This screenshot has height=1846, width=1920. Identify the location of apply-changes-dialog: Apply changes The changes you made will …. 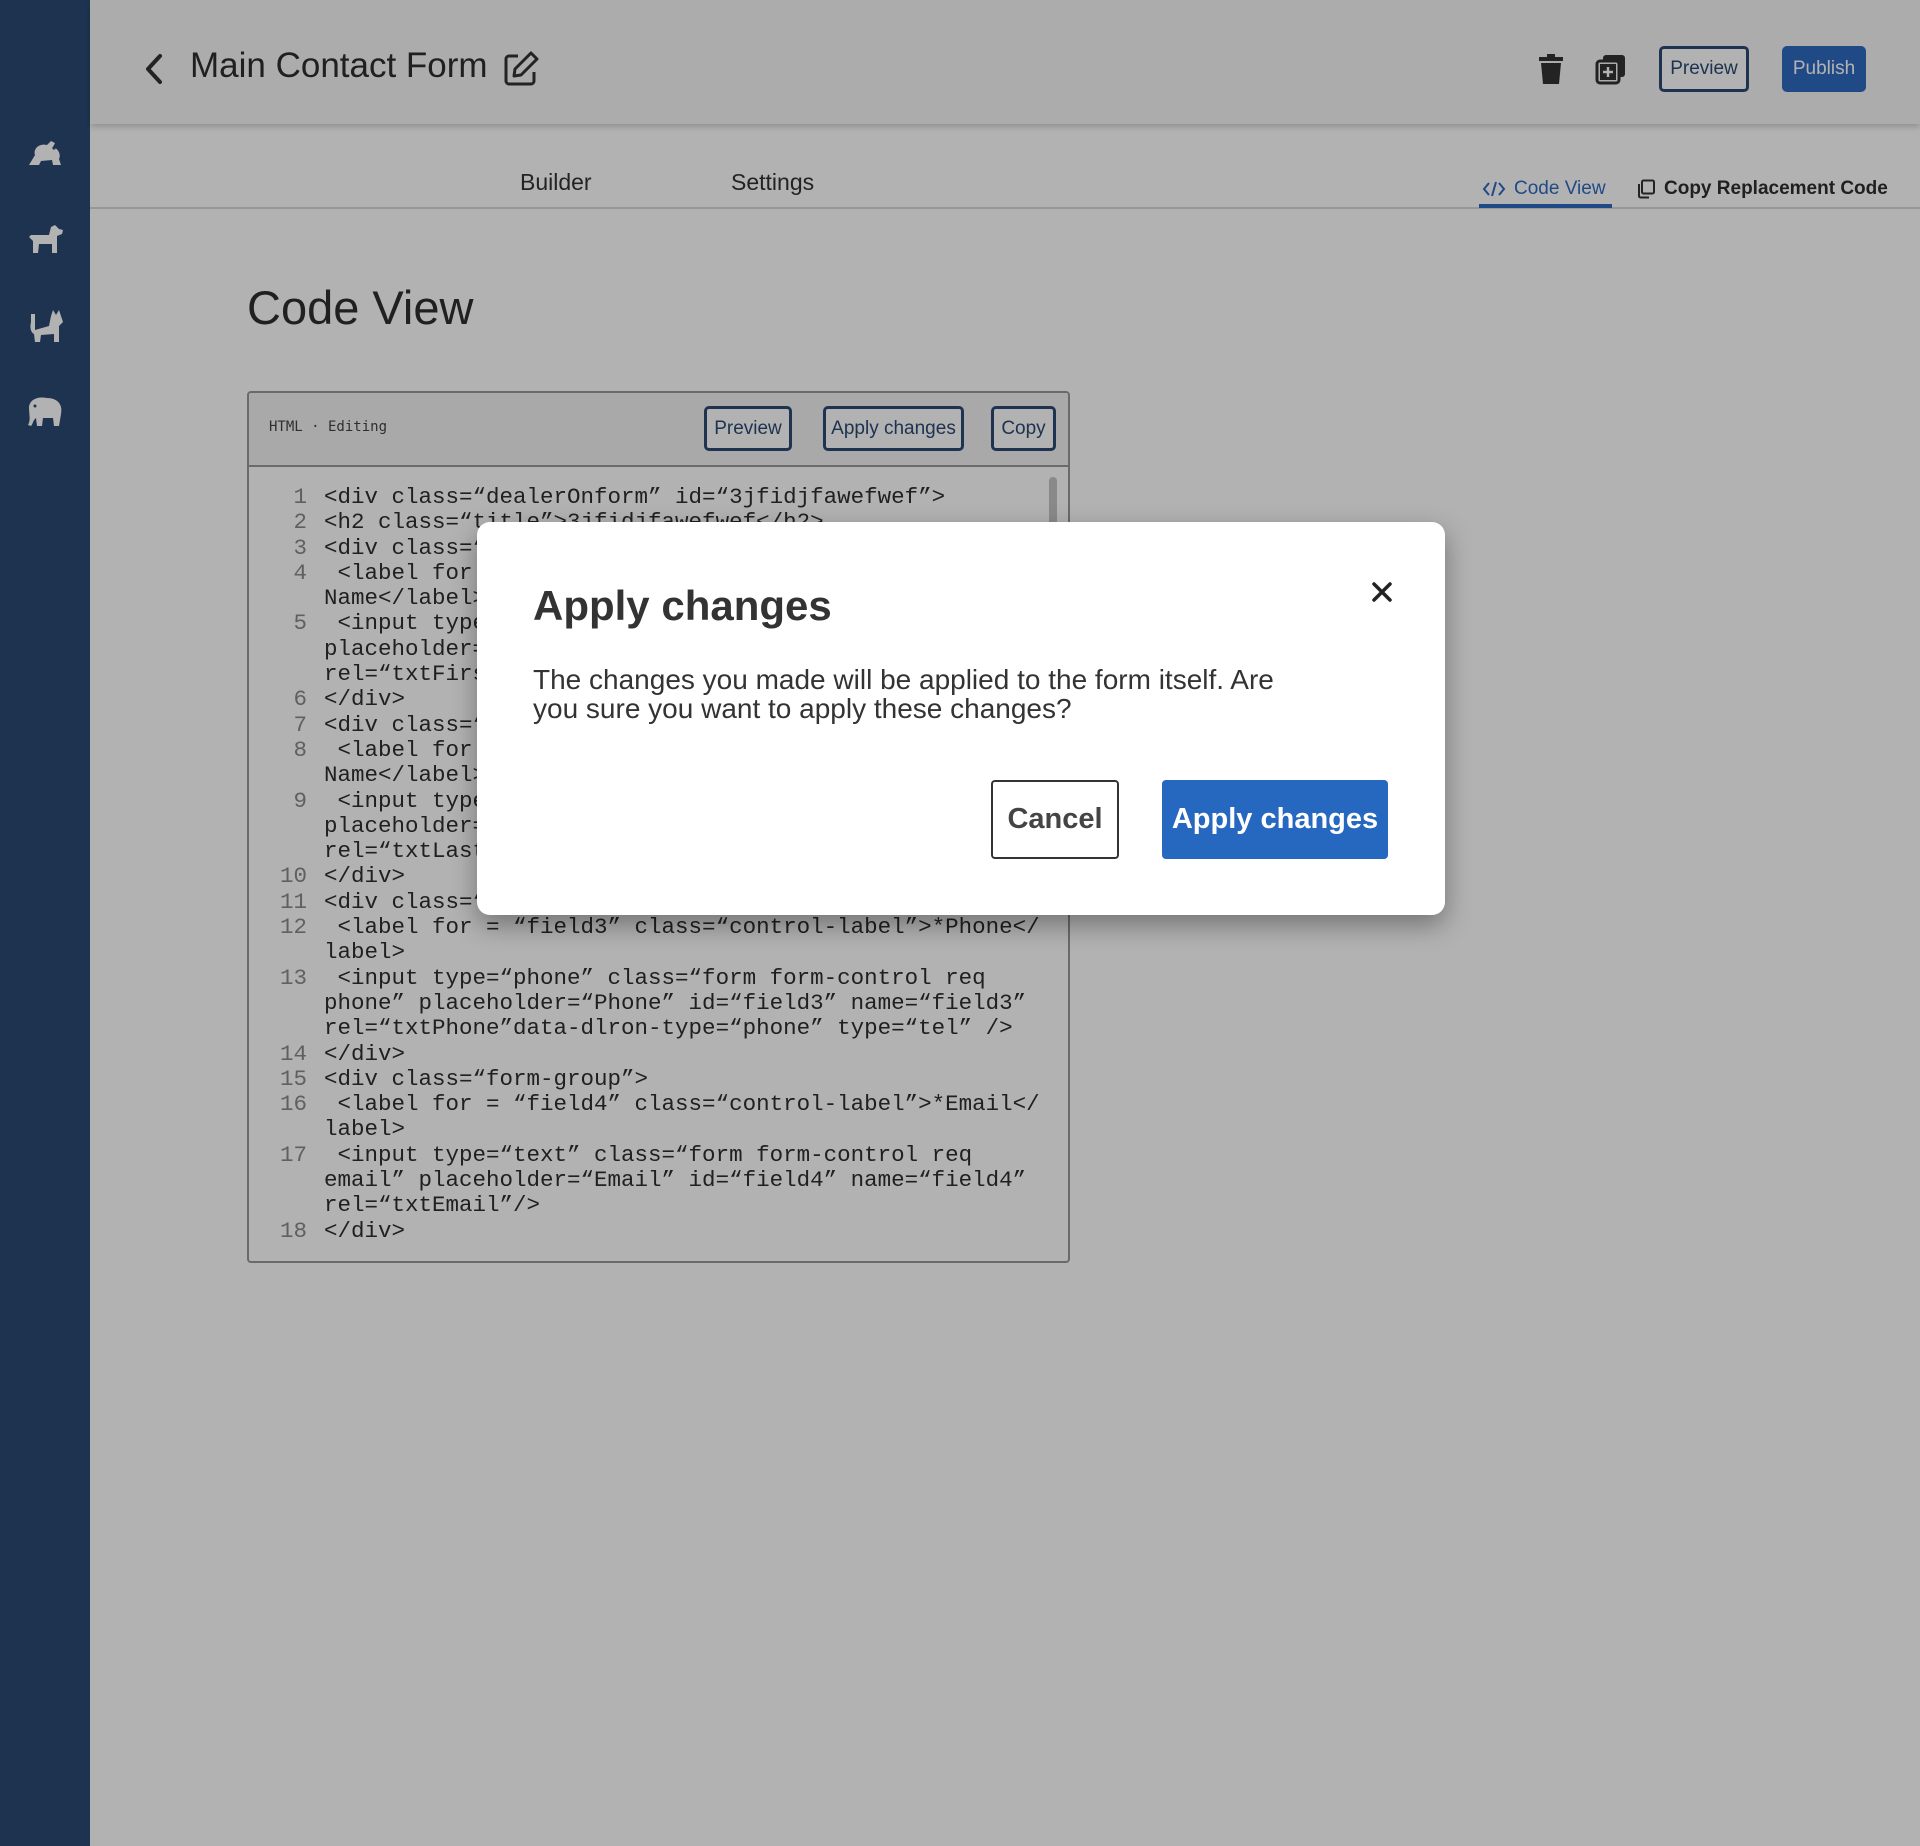
(961, 718).